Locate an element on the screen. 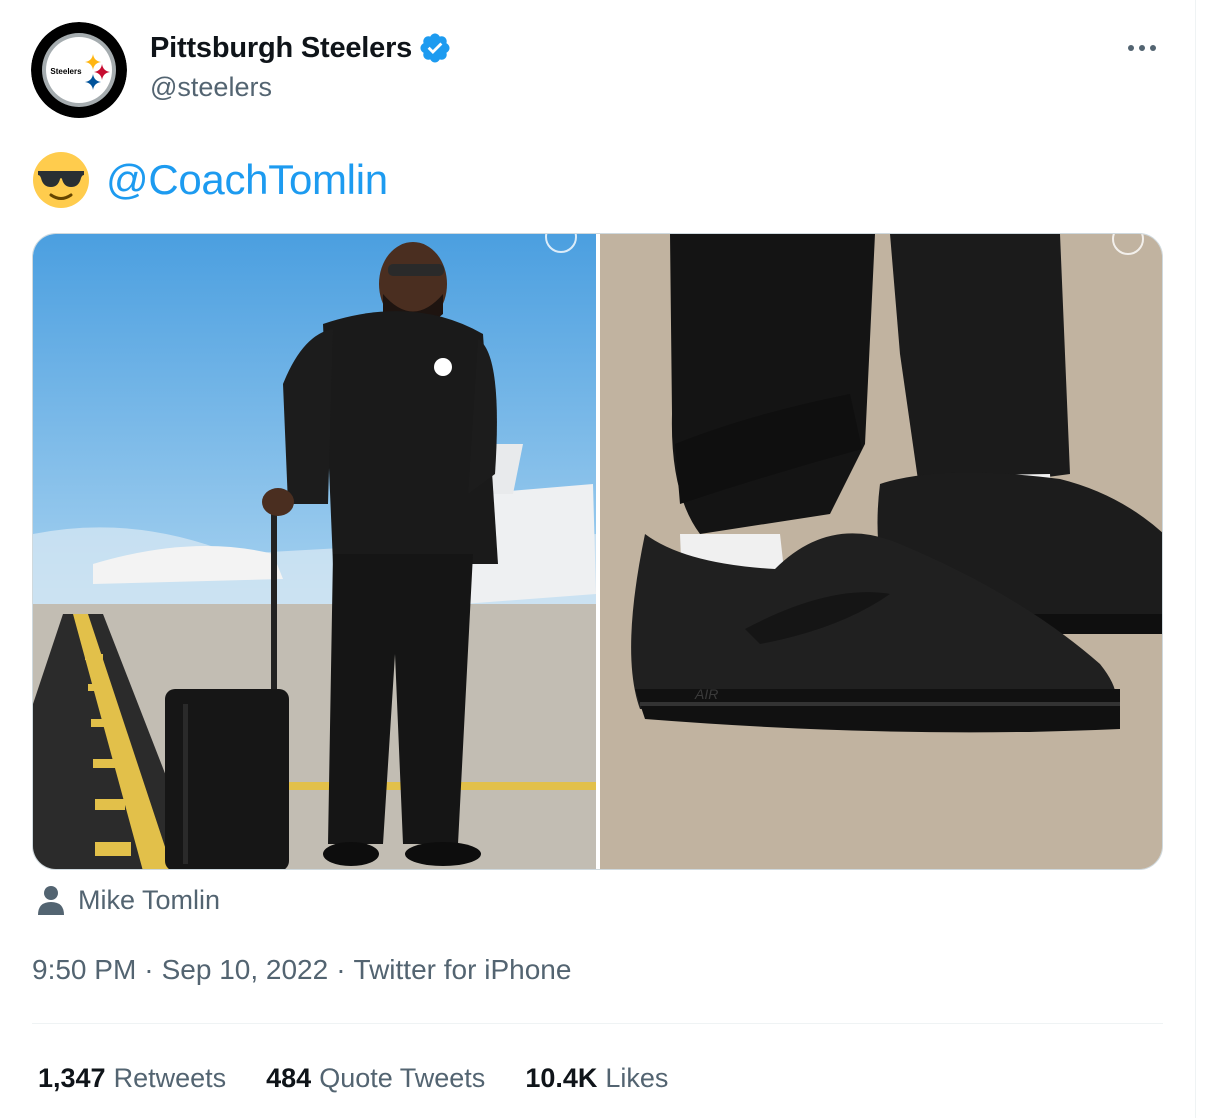 This screenshot has width=1208, height=1118. author-name-row: Pittsburgh Steelers is located at coordinates (301, 48).